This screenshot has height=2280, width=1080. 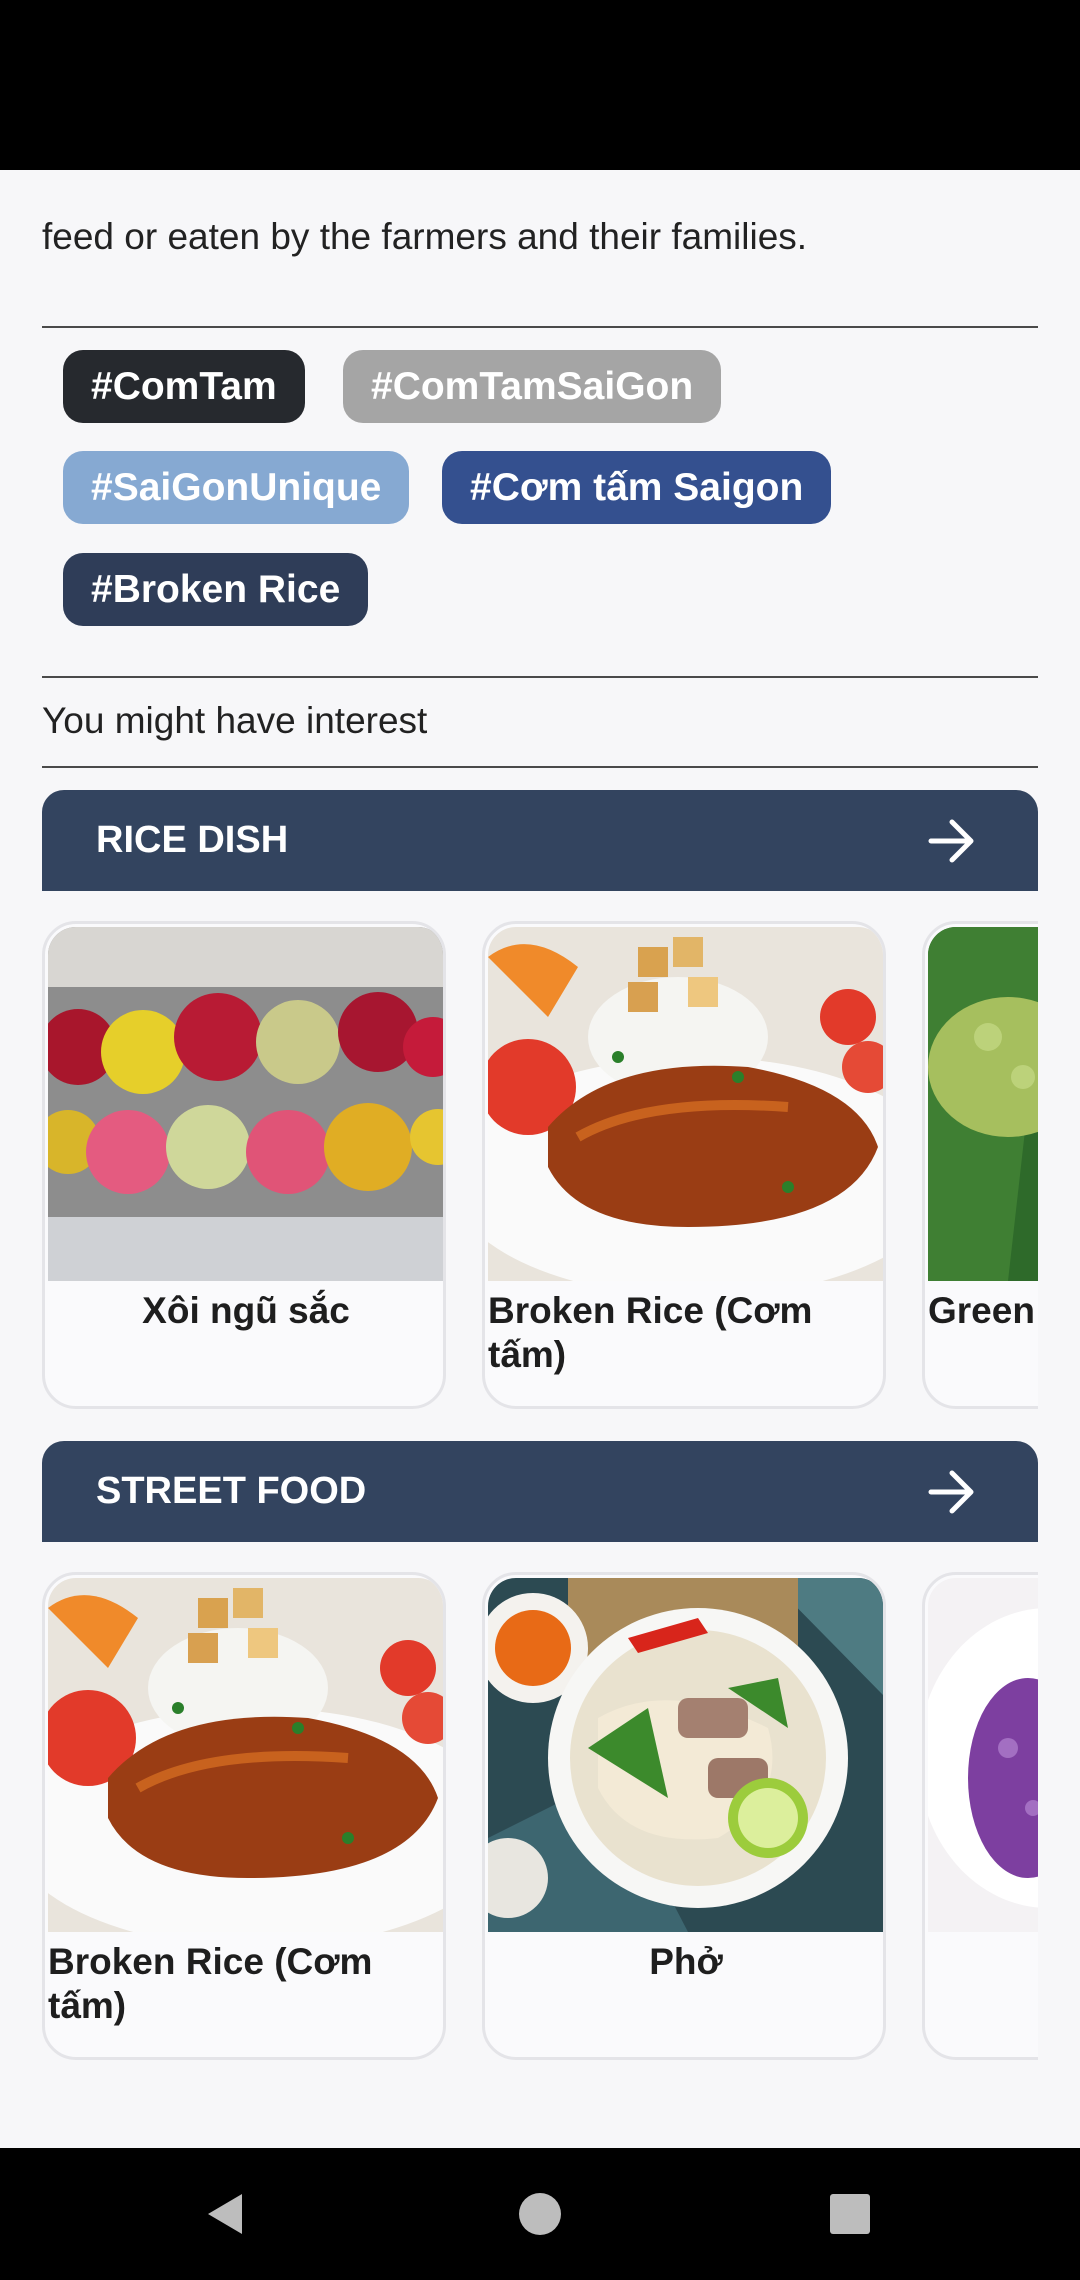 What do you see at coordinates (184, 386) in the screenshot?
I see `tag-comtam: #ComTam` at bounding box center [184, 386].